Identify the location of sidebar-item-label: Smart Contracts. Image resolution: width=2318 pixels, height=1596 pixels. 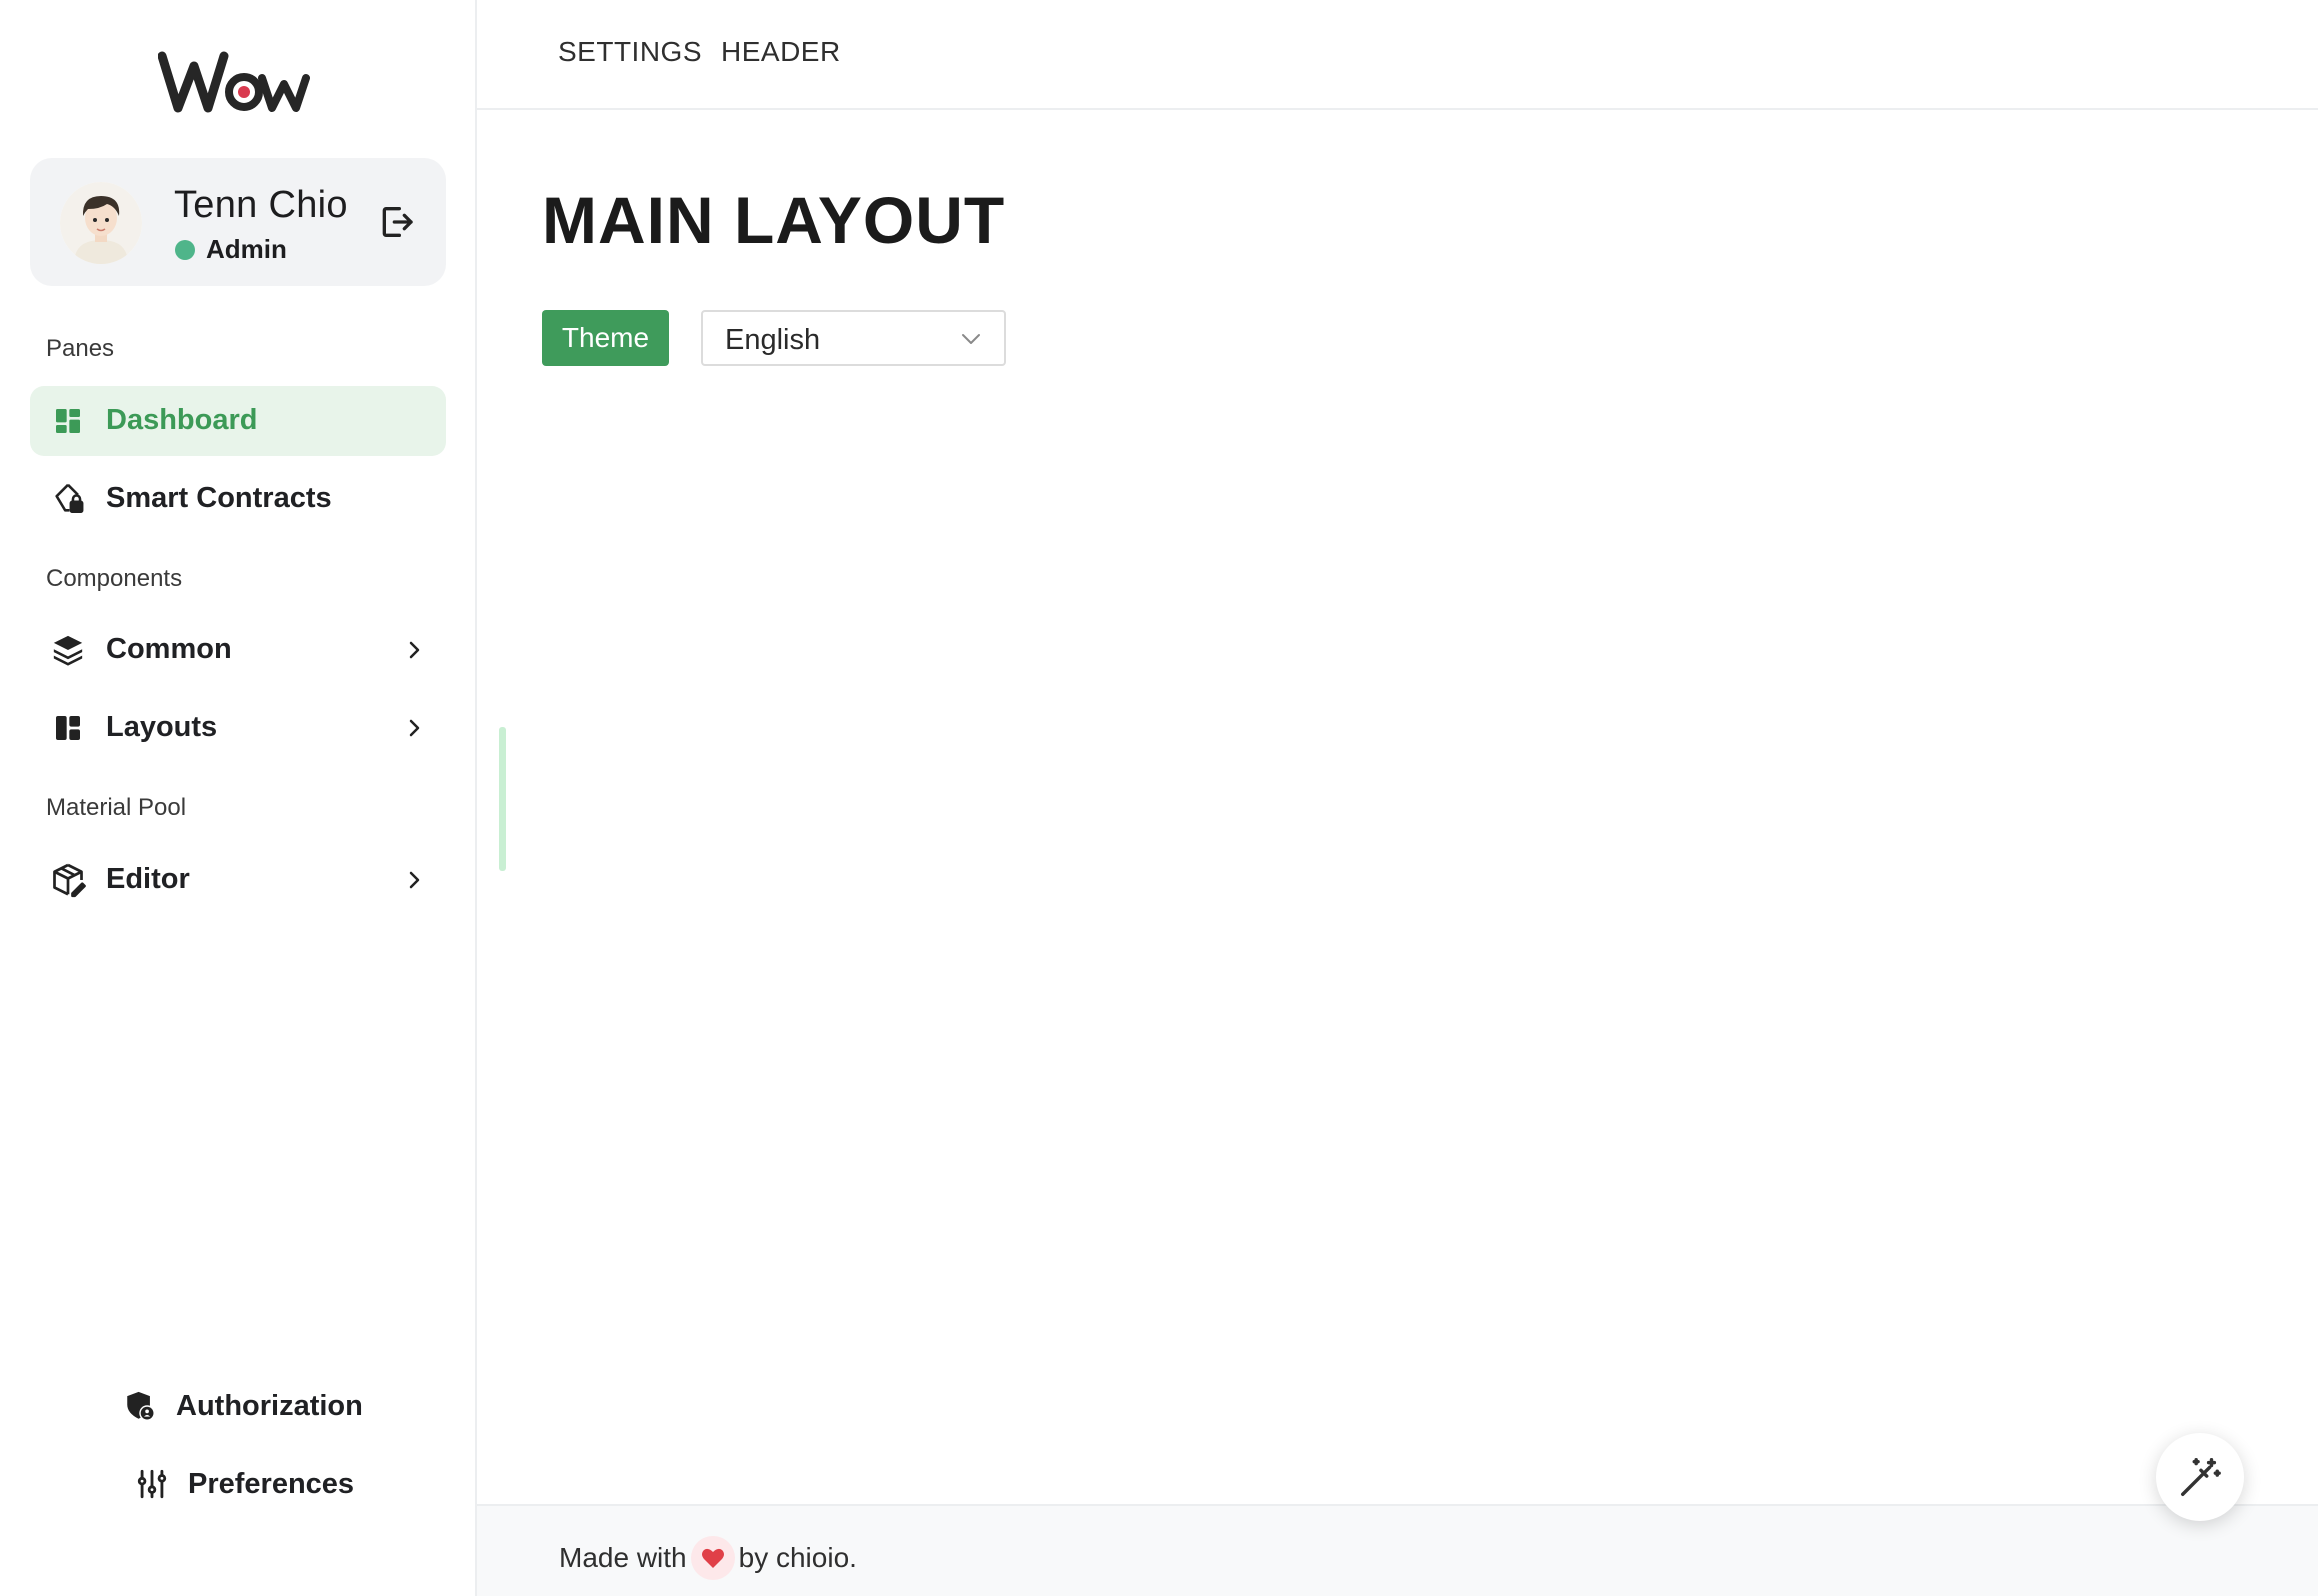
(219, 498).